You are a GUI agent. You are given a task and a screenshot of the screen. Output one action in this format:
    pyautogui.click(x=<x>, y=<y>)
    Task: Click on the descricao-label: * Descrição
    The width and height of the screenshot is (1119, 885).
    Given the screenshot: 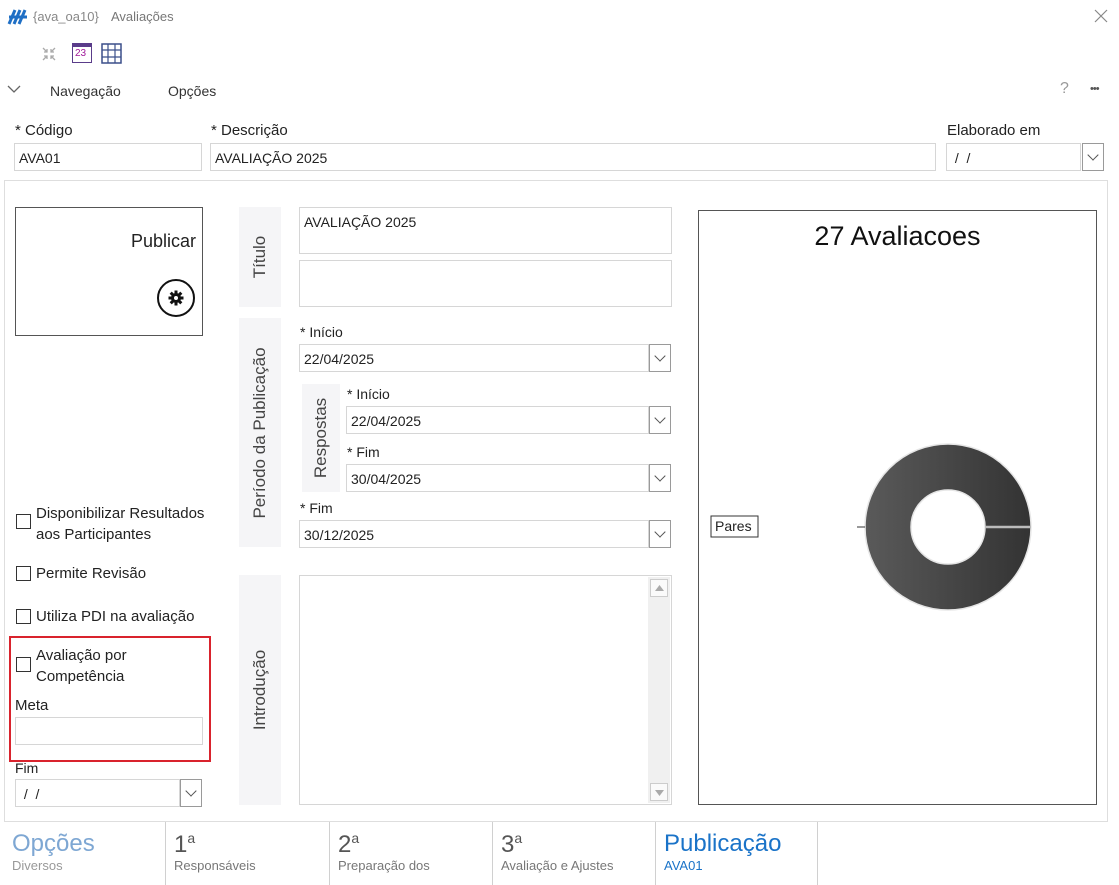 What is the action you would take?
    pyautogui.click(x=249, y=130)
    